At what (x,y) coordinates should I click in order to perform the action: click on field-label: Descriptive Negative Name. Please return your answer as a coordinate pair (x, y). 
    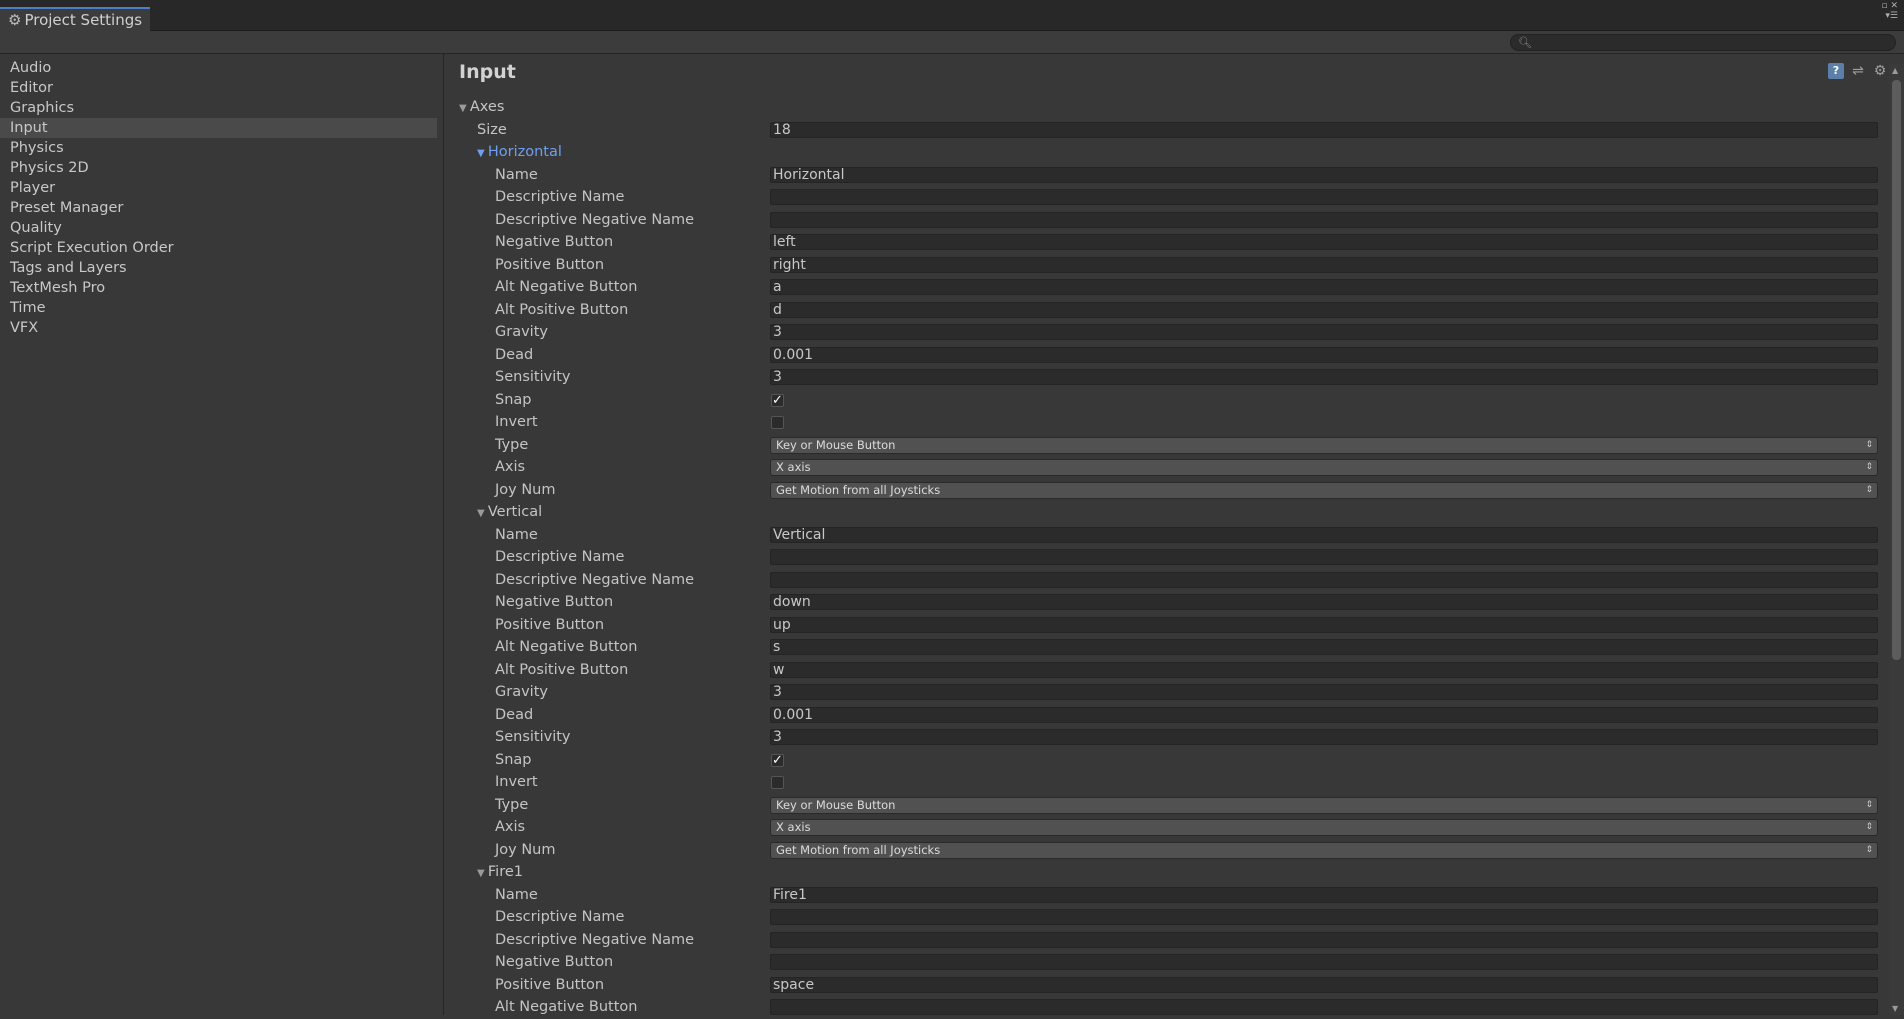
    Looking at the image, I should click on (595, 939).